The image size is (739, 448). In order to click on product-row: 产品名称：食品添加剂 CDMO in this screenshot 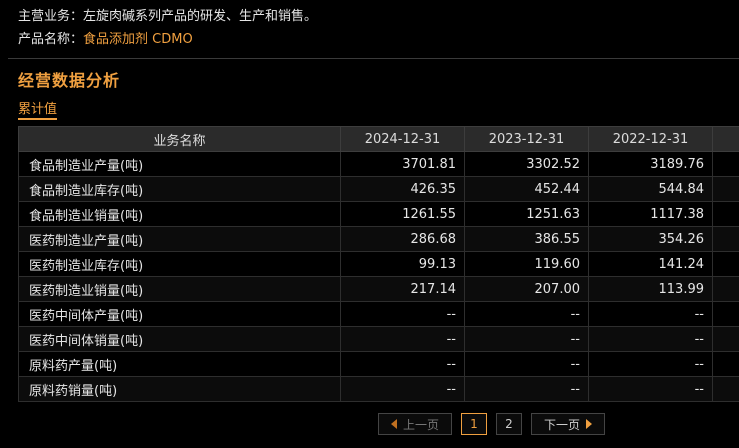, I will do `click(105, 40)`.